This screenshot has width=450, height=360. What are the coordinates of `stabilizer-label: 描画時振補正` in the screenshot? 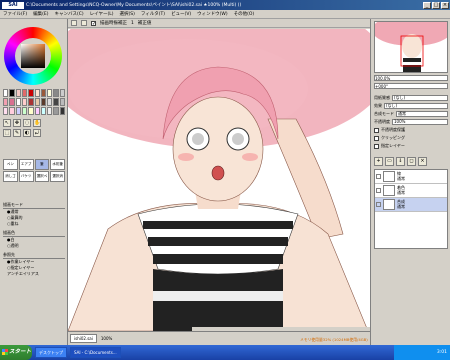 It's located at (113, 23).